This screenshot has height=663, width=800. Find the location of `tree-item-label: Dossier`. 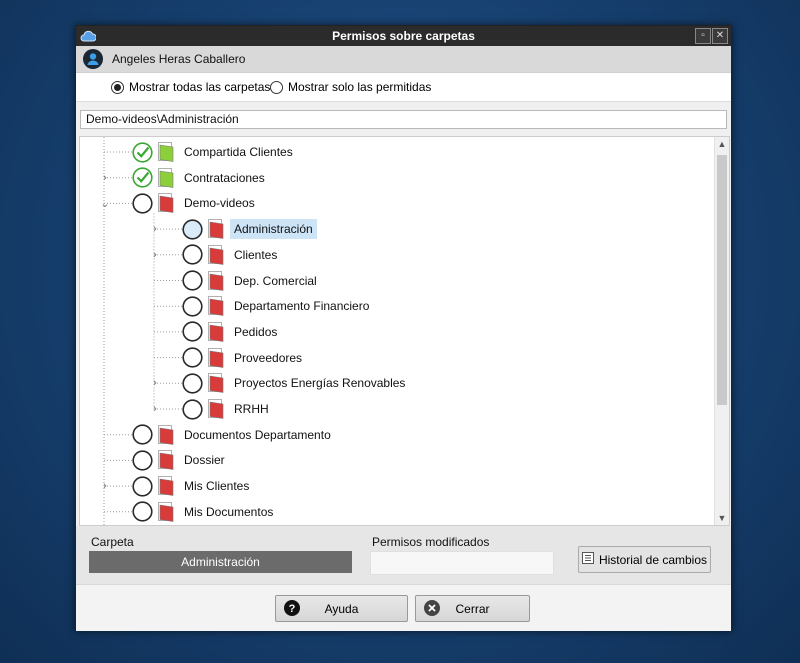

tree-item-label: Dossier is located at coordinates (204, 460).